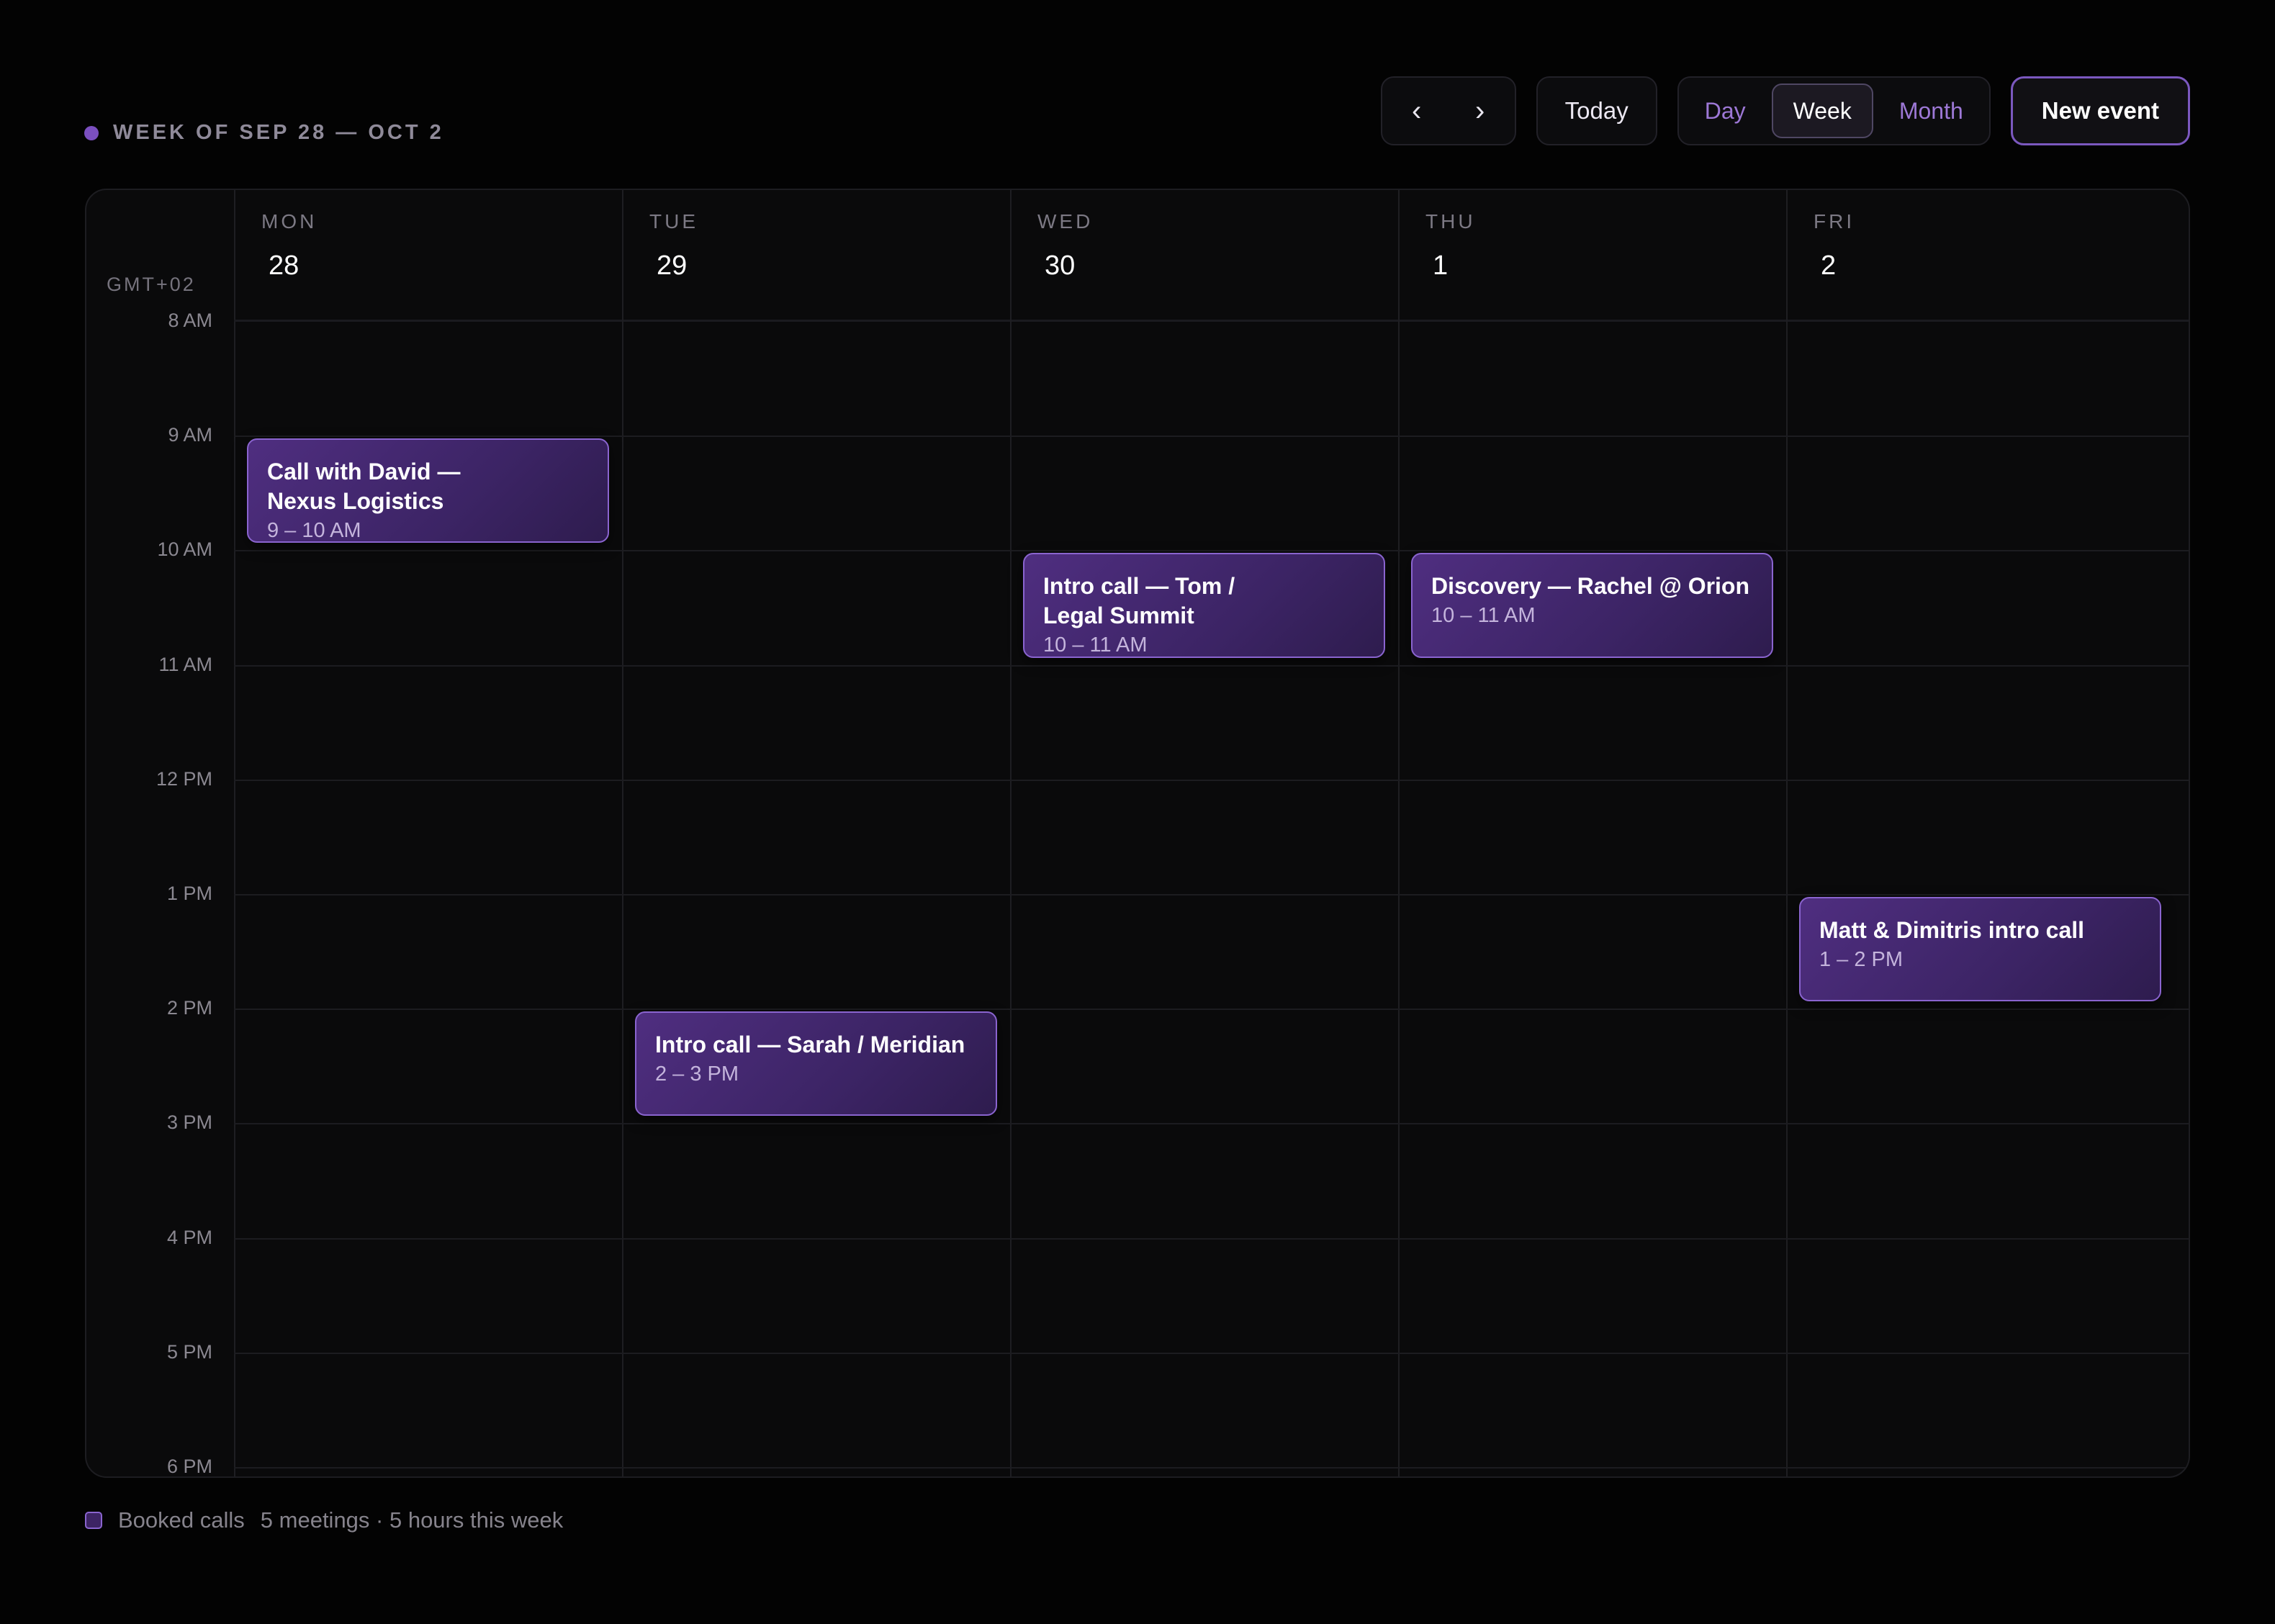 This screenshot has height=1624, width=2275. What do you see at coordinates (189, 894) in the screenshot?
I see `hour-label: 1 PM` at bounding box center [189, 894].